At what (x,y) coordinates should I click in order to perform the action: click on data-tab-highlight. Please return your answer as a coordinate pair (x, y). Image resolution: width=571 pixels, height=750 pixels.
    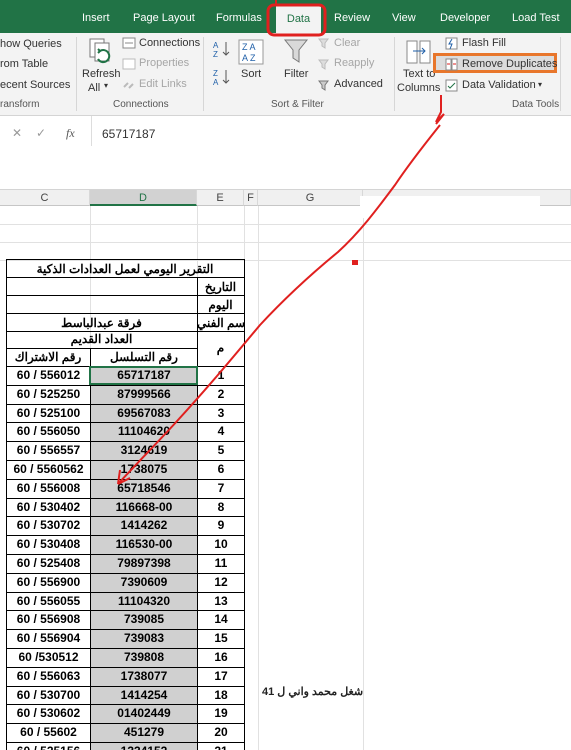
    Looking at the image, I should click on (296, 20).